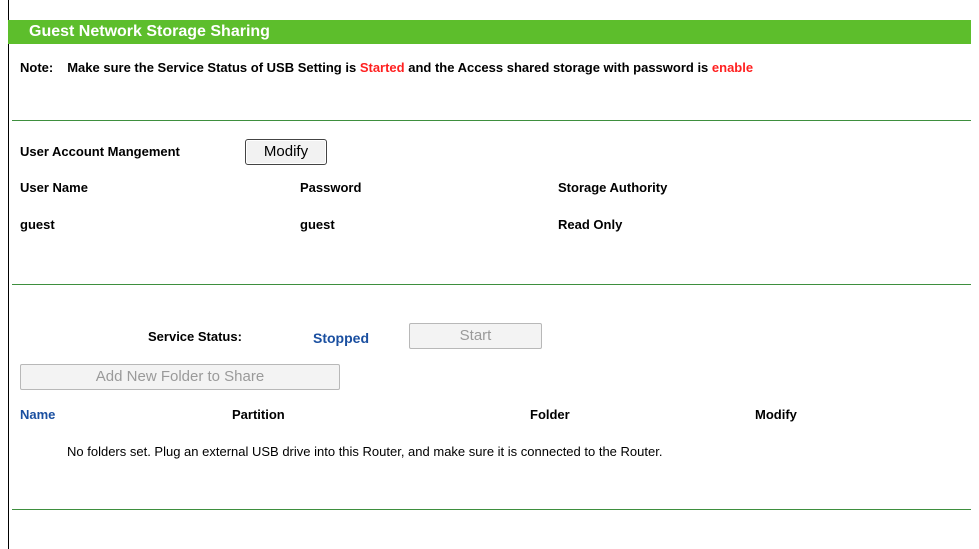 This screenshot has width=979, height=549. Describe the element at coordinates (37, 224) in the screenshot. I see `row-user-name: guest` at that location.